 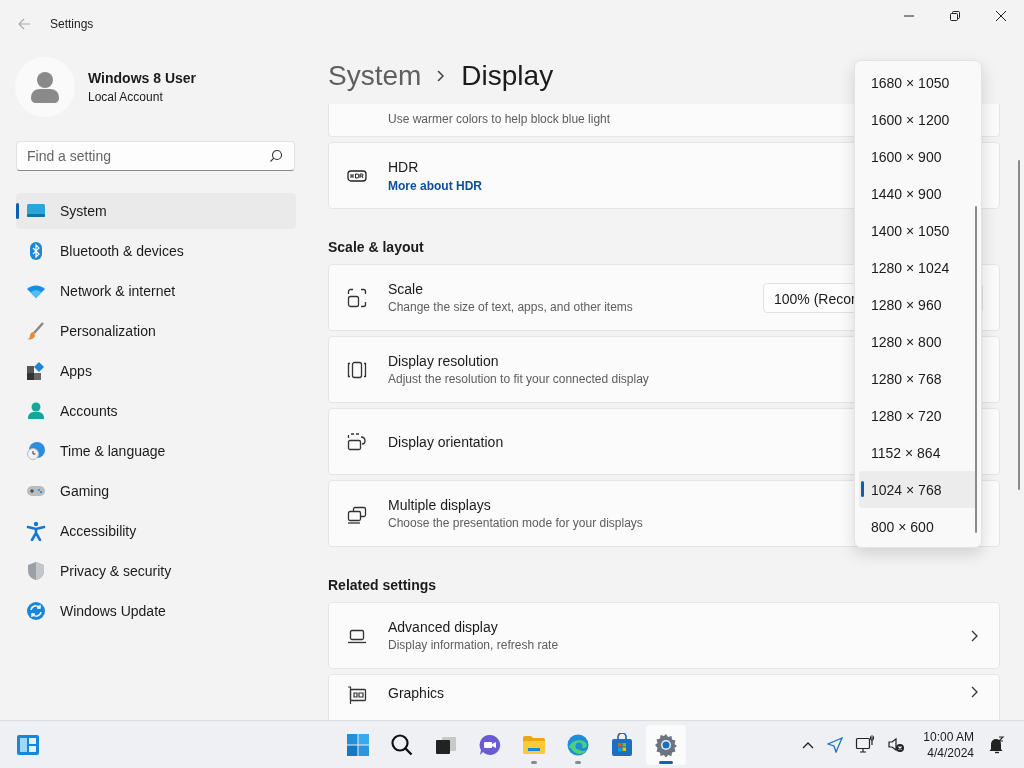 I want to click on store-bag-icon, so click(x=622, y=744).